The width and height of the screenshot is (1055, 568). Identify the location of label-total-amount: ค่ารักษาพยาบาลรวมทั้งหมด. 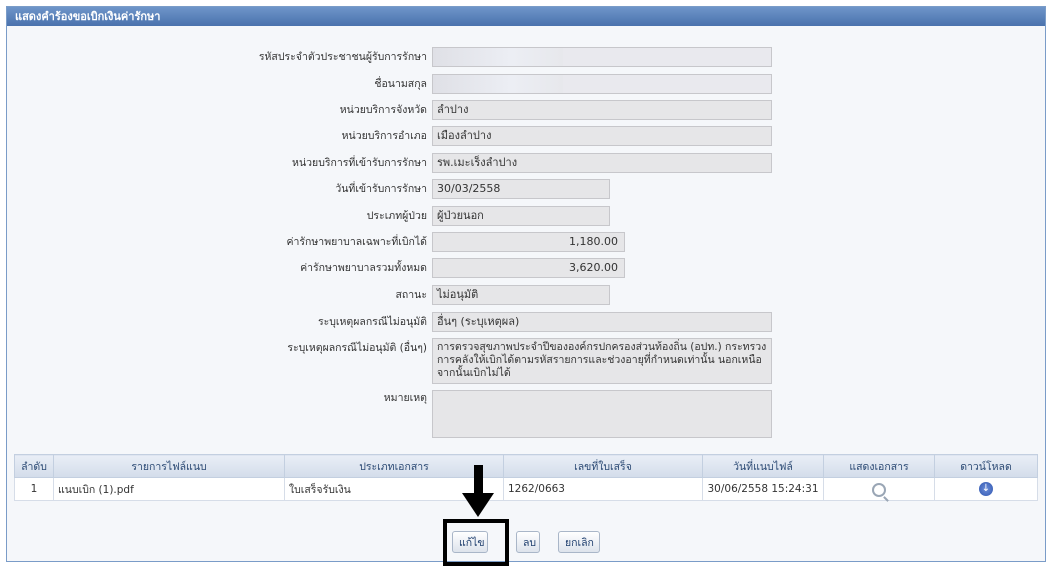
(363, 268).